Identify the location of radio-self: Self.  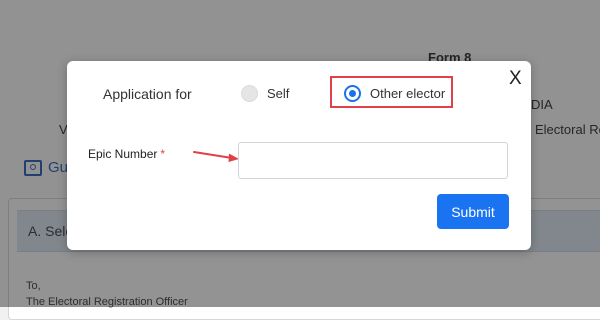
(265, 93).